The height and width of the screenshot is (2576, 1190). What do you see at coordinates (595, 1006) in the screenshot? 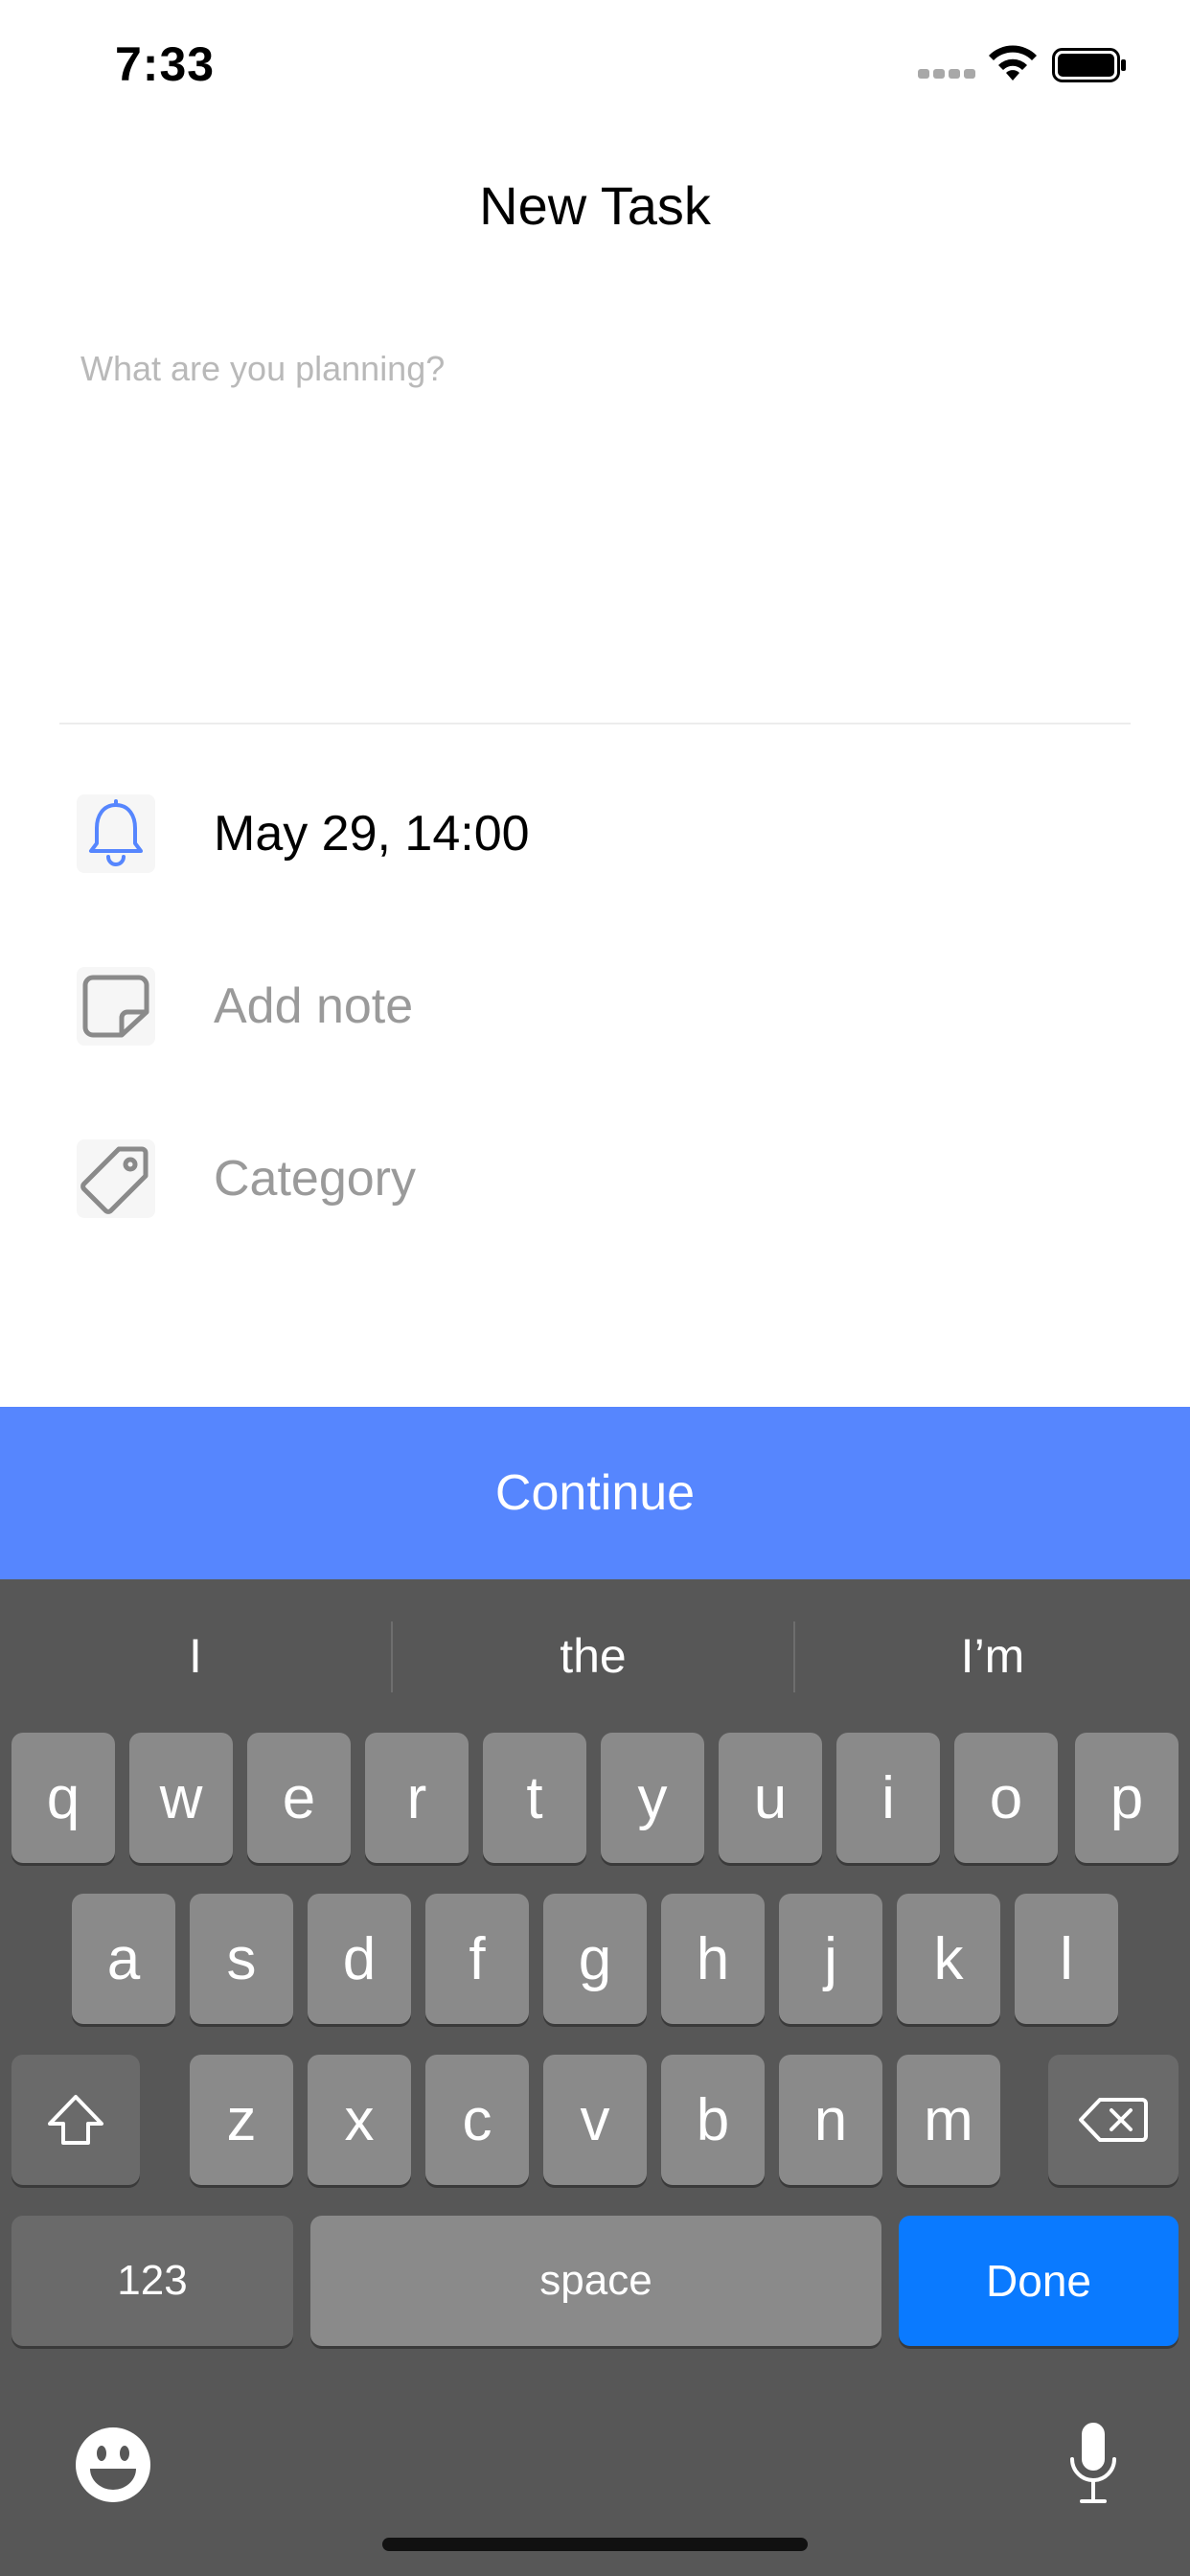
I see `add-note-row: Add note` at bounding box center [595, 1006].